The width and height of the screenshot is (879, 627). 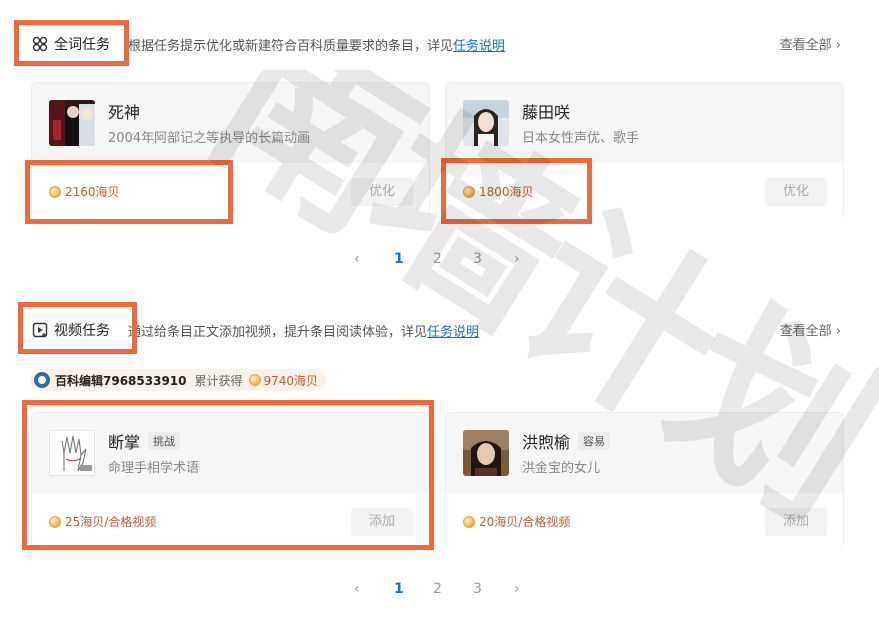 What do you see at coordinates (594, 441) in the screenshot?
I see `difficulty-tag: 容易` at bounding box center [594, 441].